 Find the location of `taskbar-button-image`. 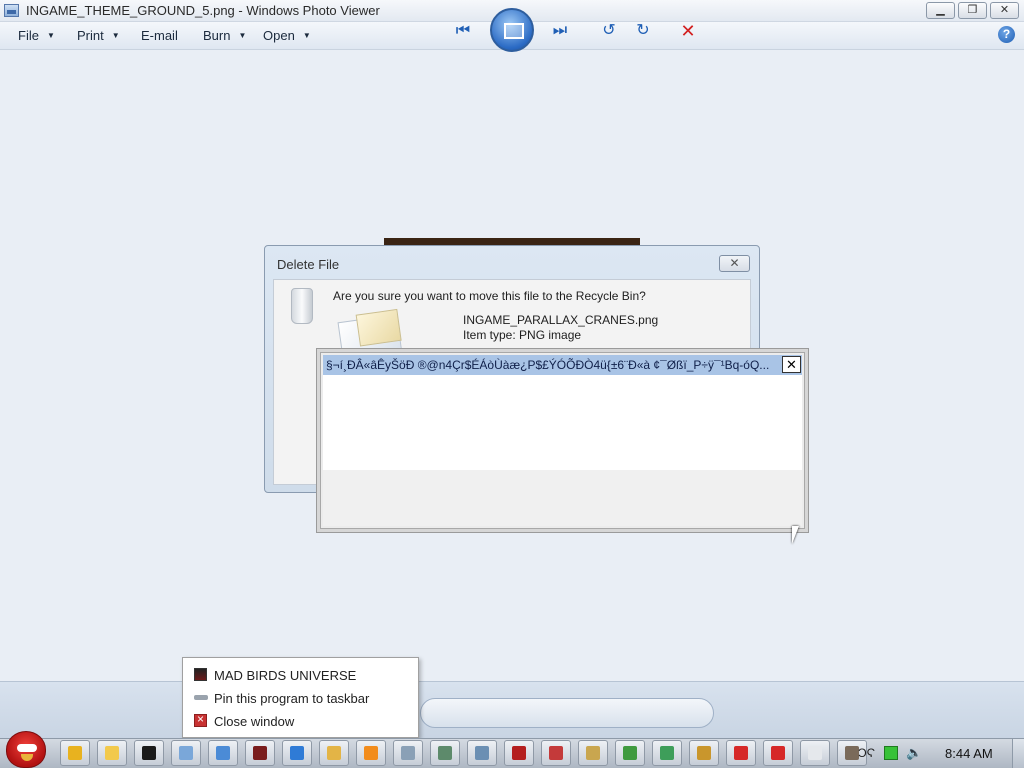

taskbar-button-image is located at coordinates (593, 753).